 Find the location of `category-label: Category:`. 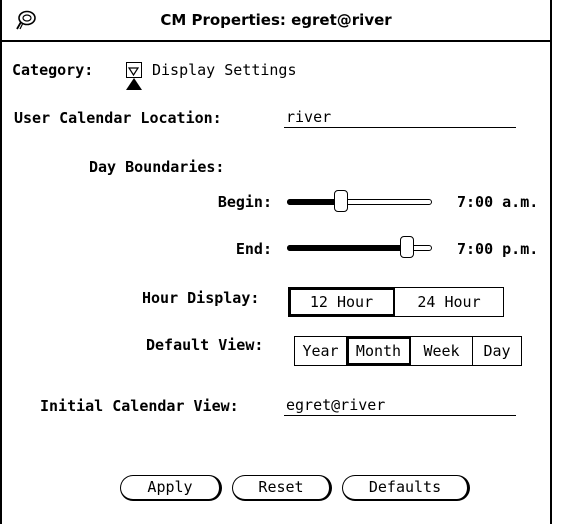

category-label: Category: is located at coordinates (53, 70).